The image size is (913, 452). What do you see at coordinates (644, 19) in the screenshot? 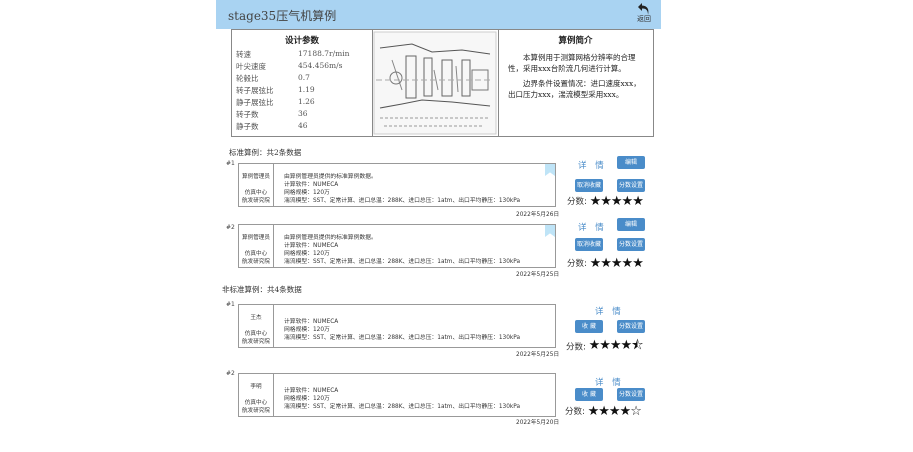
I see `back-label: 返回` at bounding box center [644, 19].